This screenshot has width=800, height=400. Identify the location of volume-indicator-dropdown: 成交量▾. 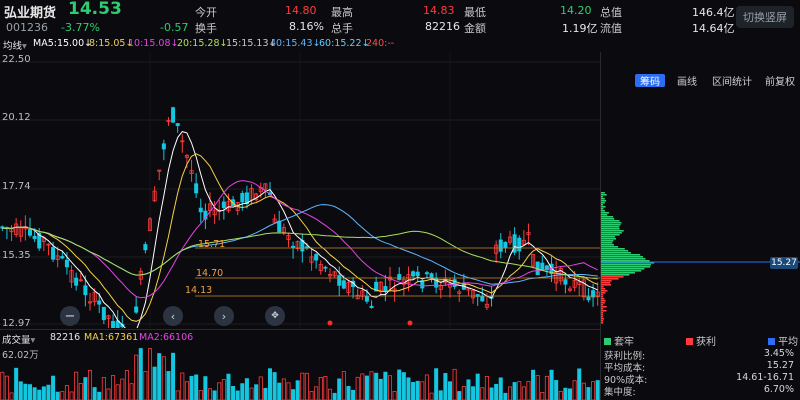
(18, 339).